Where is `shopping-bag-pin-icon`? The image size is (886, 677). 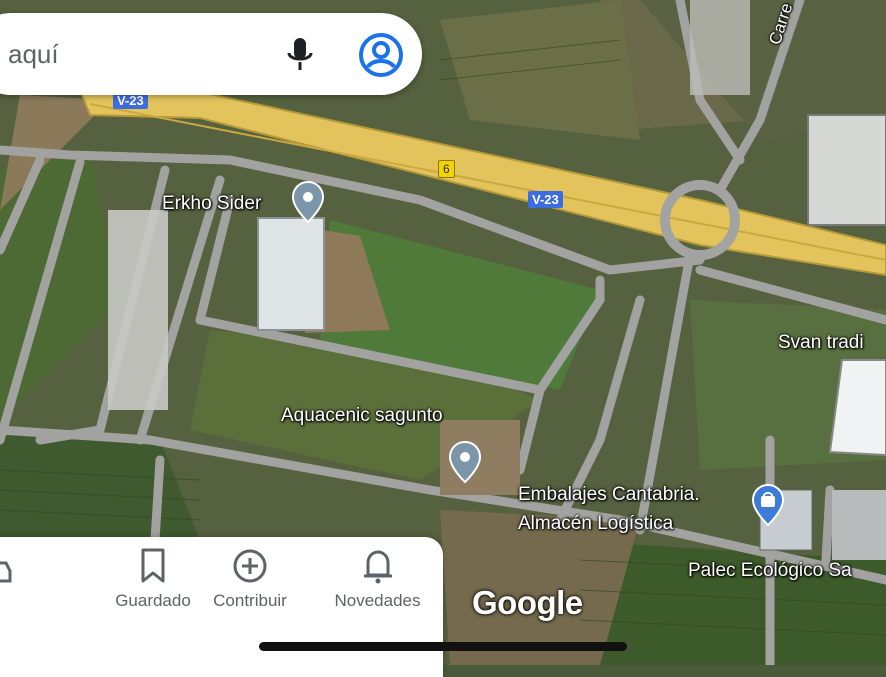
shopping-bag-pin-icon is located at coordinates (768, 505).